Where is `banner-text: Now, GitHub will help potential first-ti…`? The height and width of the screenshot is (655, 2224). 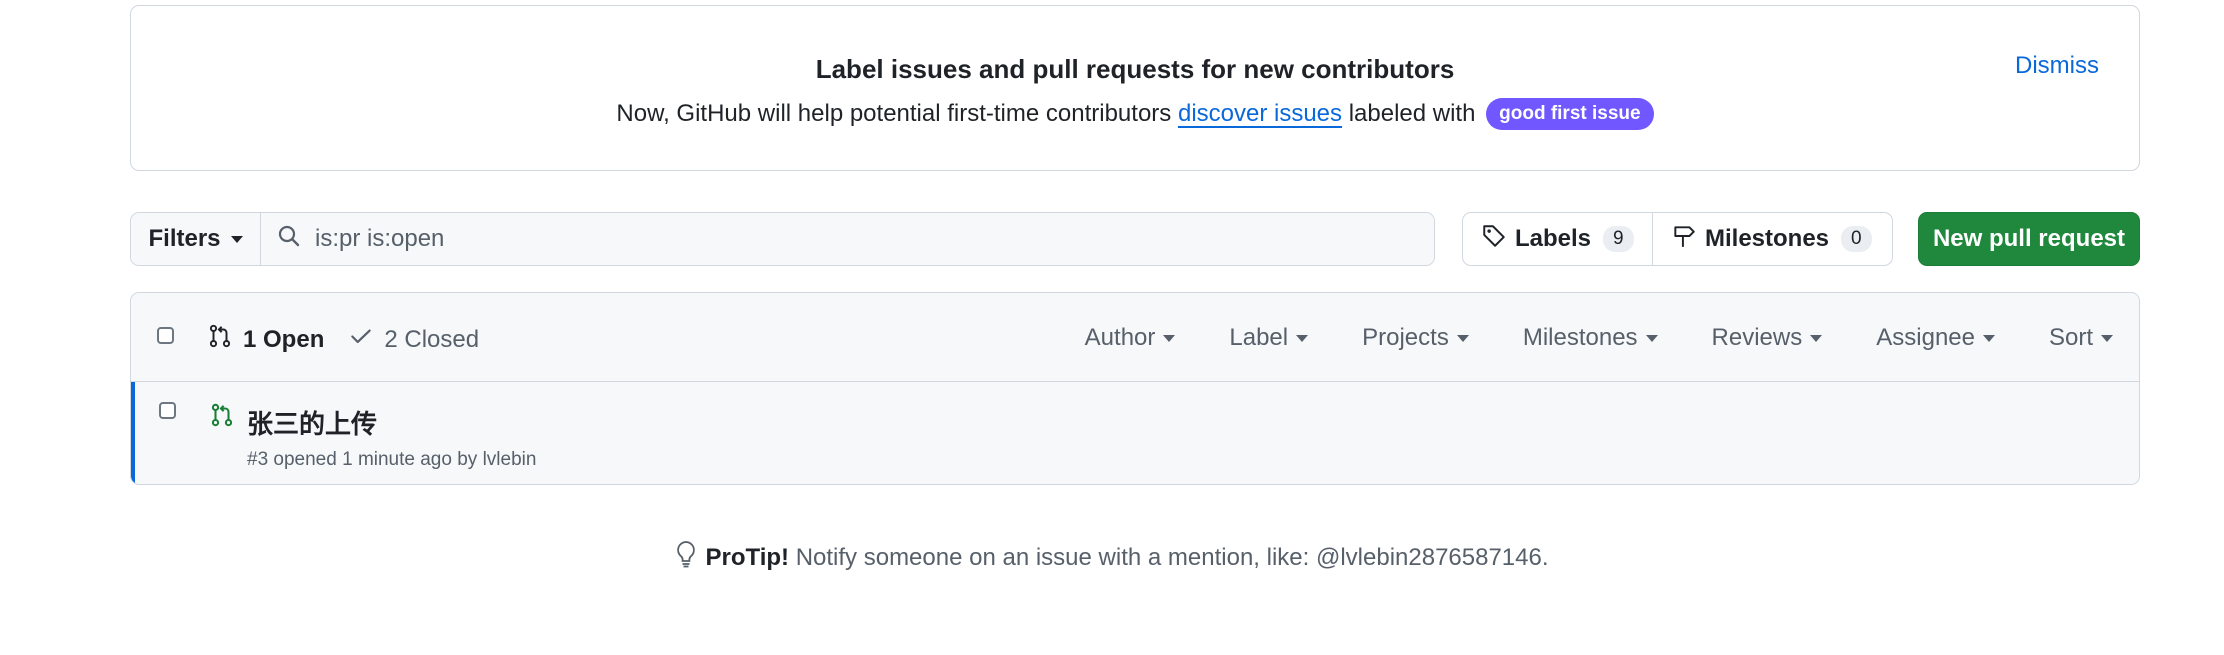 banner-text: Now, GitHub will help potential first-ti… is located at coordinates (1135, 114).